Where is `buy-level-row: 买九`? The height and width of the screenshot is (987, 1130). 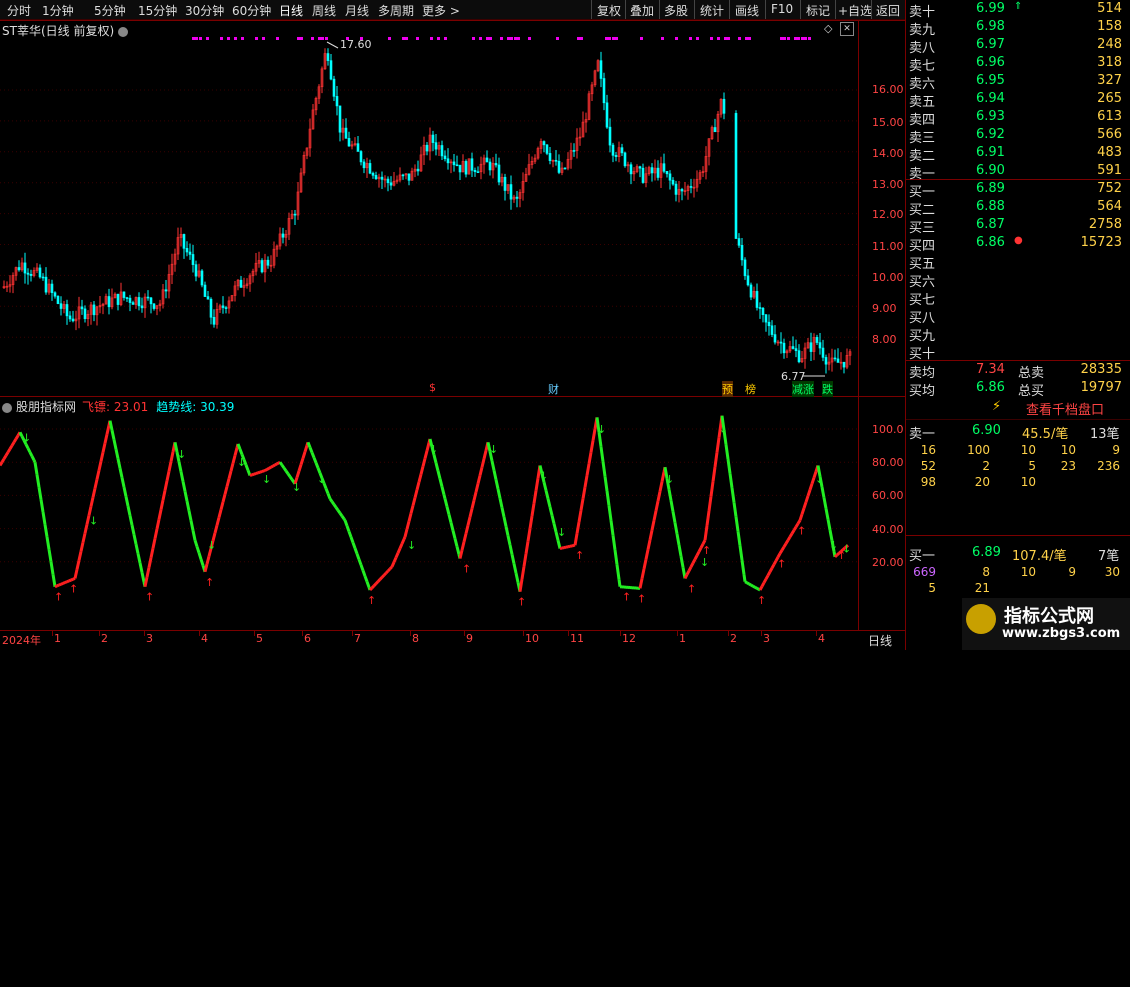 buy-level-row: 买九 is located at coordinates (1018, 334).